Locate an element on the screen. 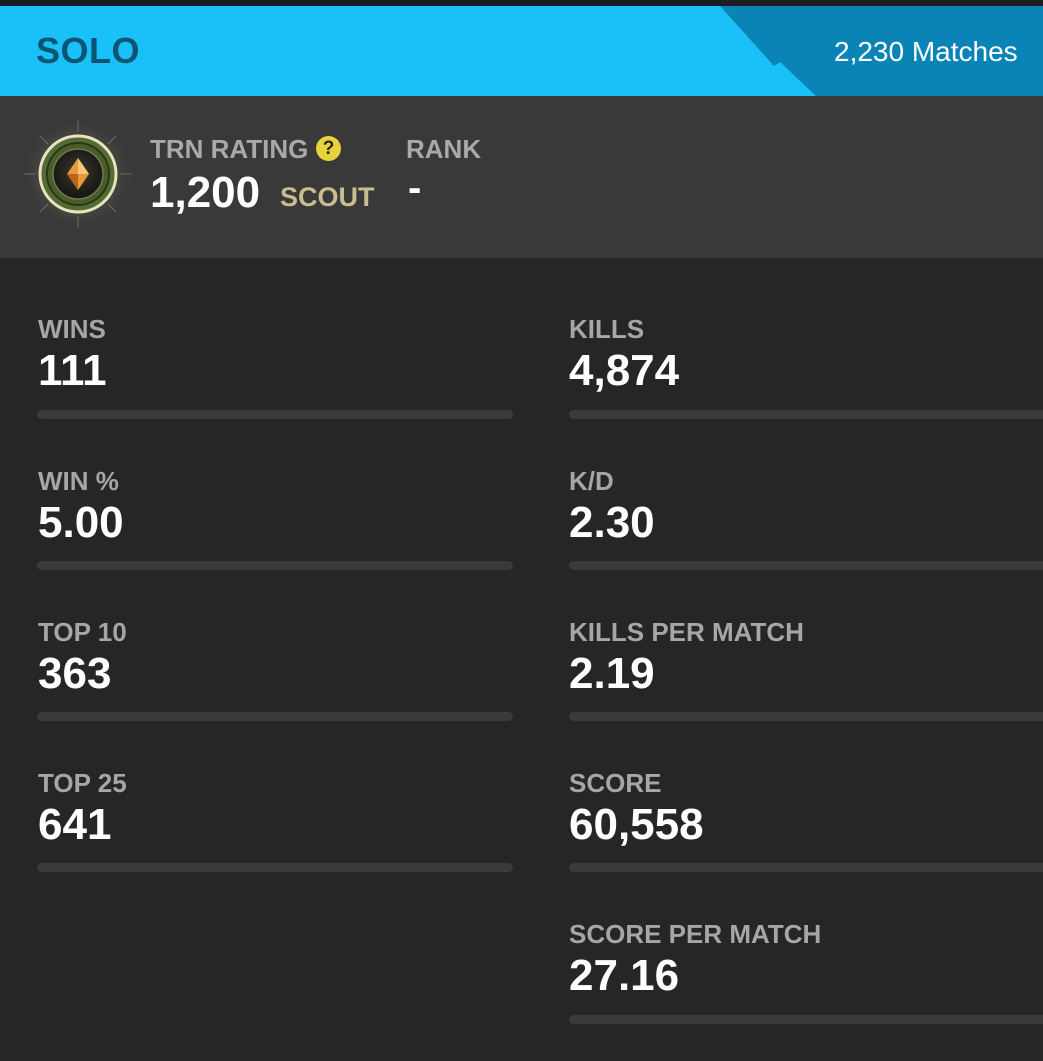 This screenshot has width=1043, height=1061. rank-value: - is located at coordinates (415, 188).